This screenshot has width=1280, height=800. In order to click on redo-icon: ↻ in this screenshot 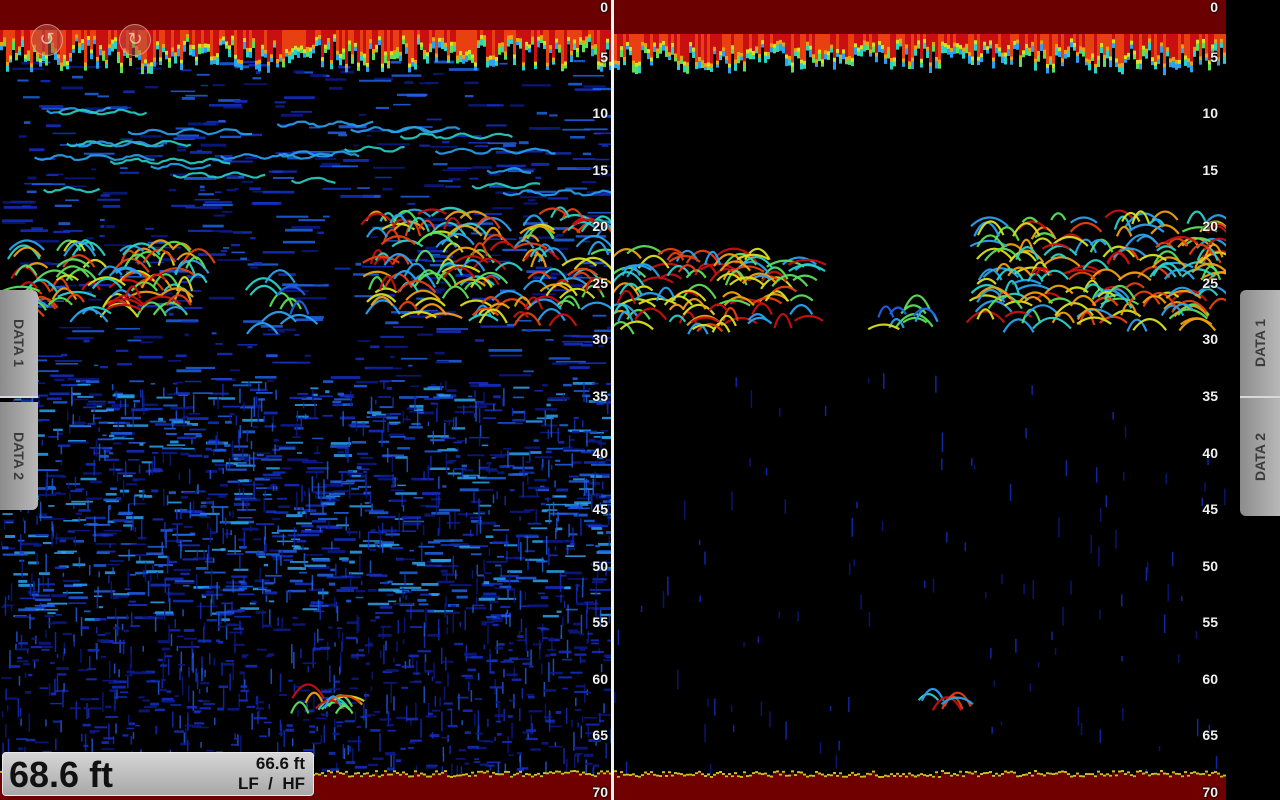, I will do `click(135, 39)`.